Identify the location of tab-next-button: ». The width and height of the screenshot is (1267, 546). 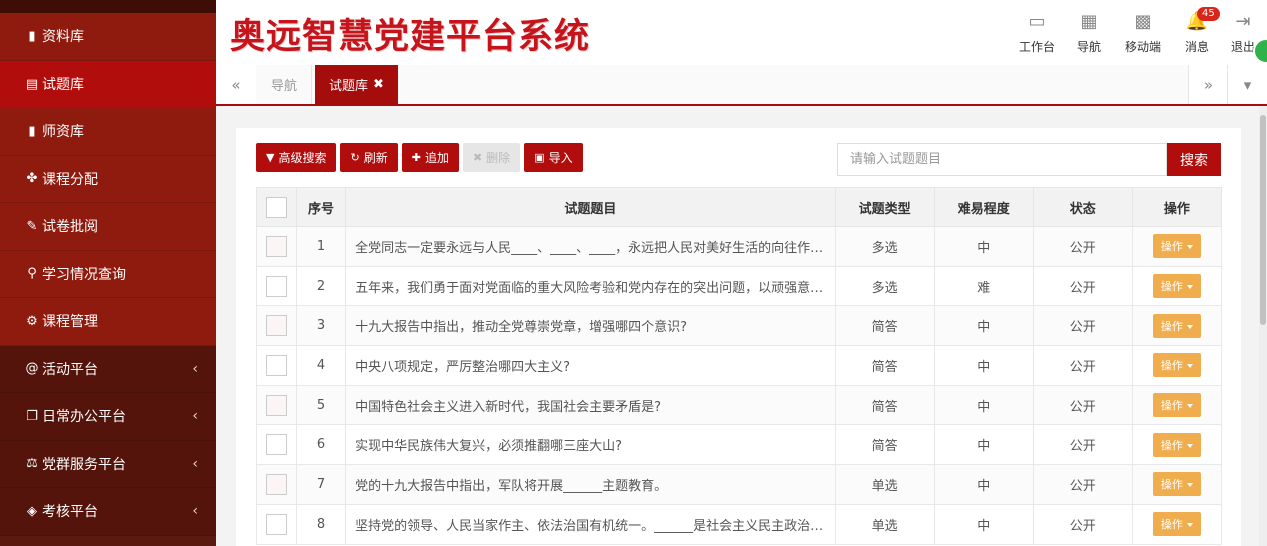
(1208, 84).